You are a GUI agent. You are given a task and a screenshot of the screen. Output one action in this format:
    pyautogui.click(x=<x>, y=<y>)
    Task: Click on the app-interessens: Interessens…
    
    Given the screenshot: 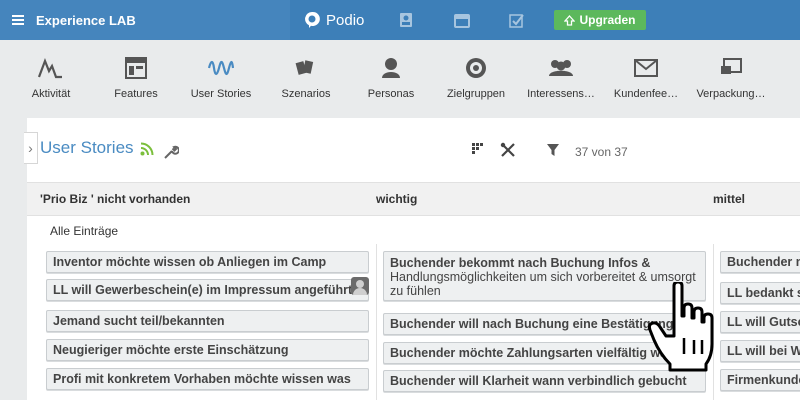 What is the action you would take?
    pyautogui.click(x=561, y=77)
    